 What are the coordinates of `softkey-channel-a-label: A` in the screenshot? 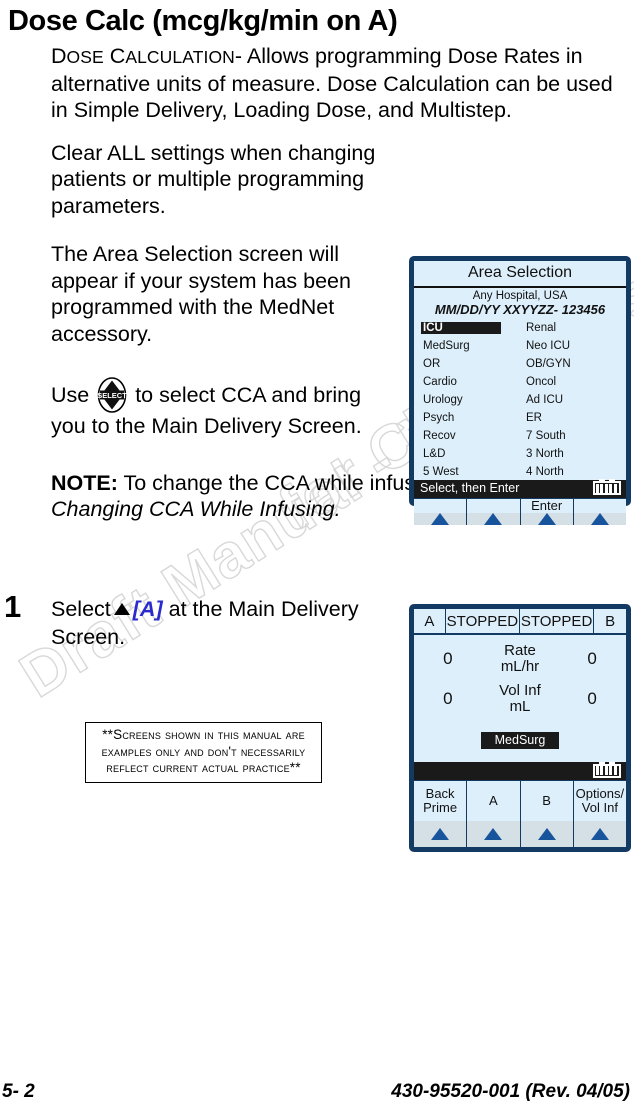 It's located at (493, 800).